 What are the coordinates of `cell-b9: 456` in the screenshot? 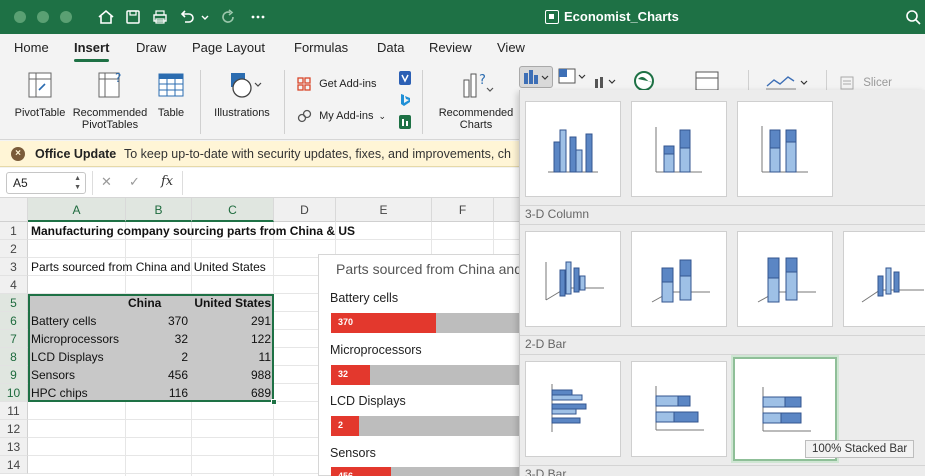 It's located at (157, 375).